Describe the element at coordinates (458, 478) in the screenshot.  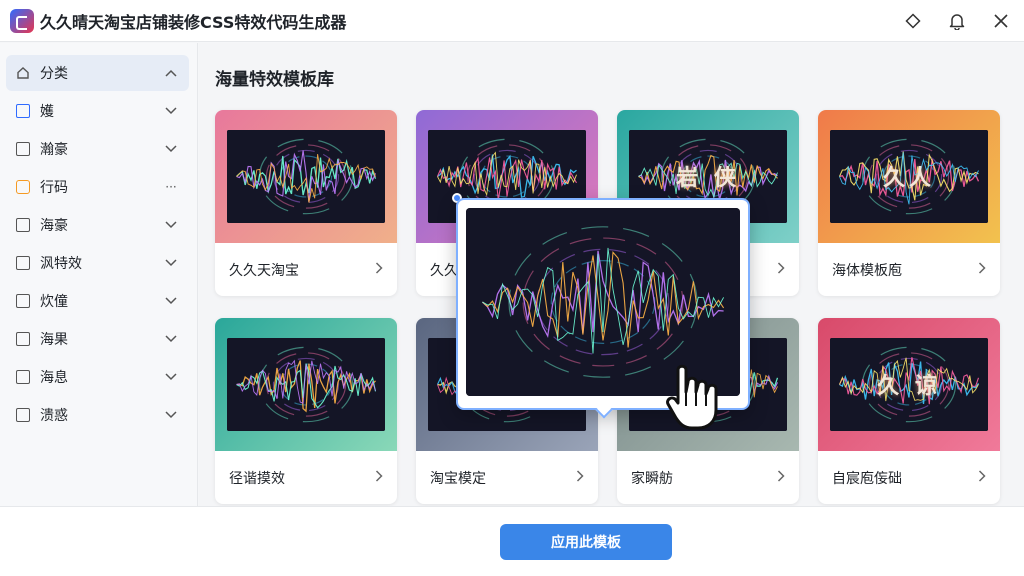
I see `template-name: 淘宝模定` at that location.